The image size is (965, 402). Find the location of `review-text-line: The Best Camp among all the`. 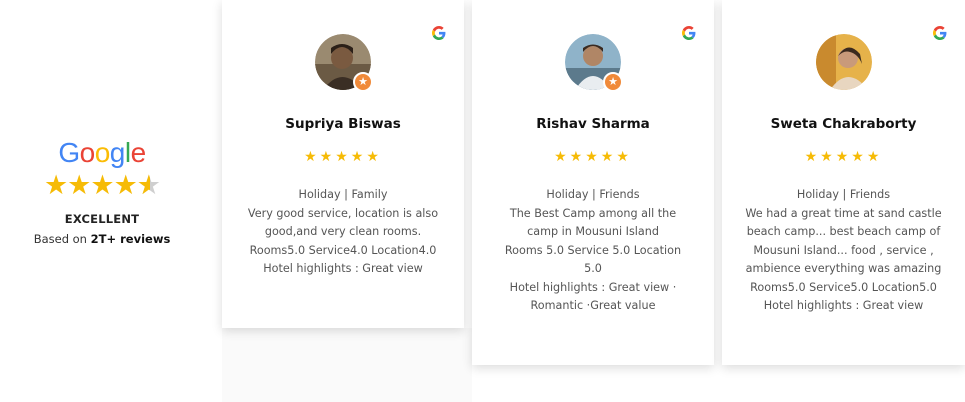

review-text-line: The Best Camp among all the is located at coordinates (593, 213).